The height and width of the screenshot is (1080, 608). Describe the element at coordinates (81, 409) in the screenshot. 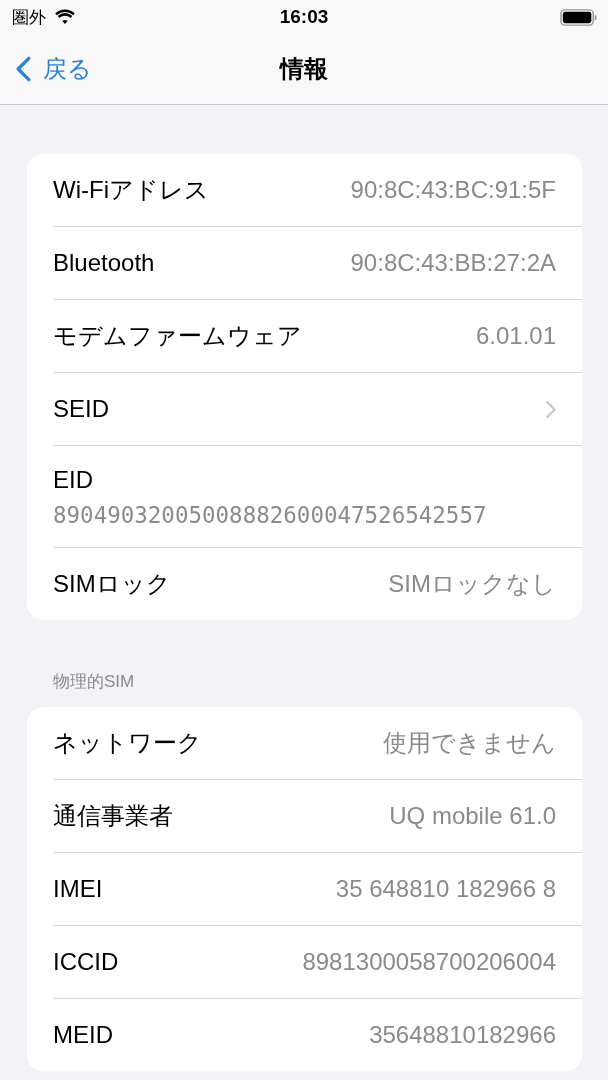

I see `row-label: SEID` at that location.